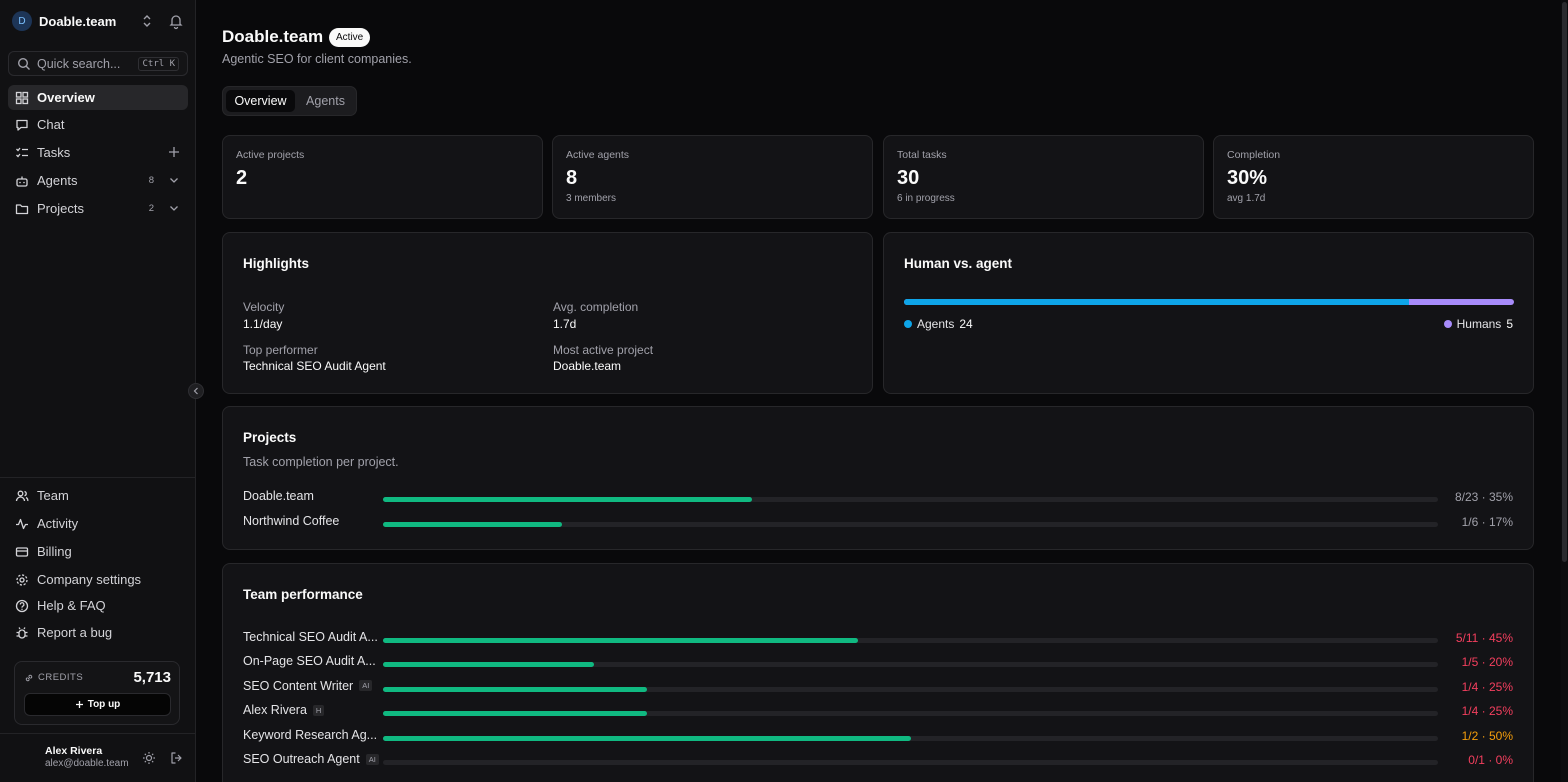  Describe the element at coordinates (298, 685) in the screenshot. I see `member-name: SEO Content Writer` at that location.